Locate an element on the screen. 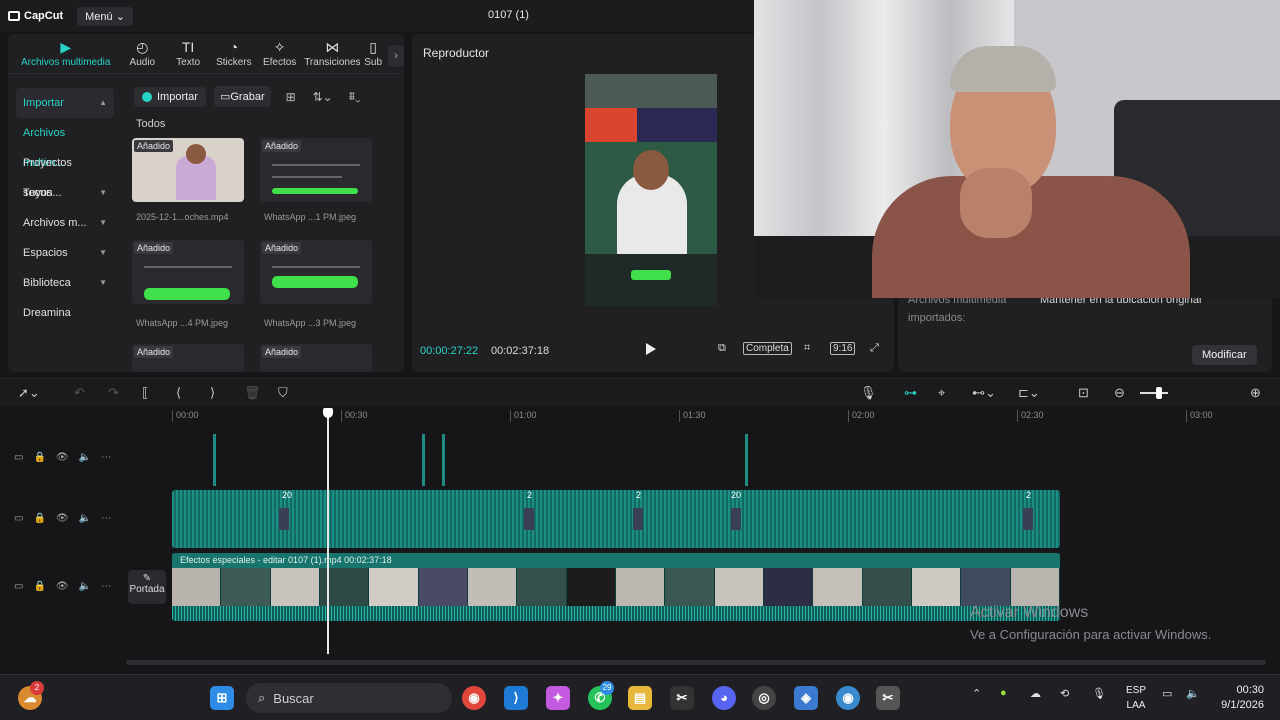 This screenshot has width=1280, height=720. tray-app-icon: ● is located at coordinates (1003, 693).